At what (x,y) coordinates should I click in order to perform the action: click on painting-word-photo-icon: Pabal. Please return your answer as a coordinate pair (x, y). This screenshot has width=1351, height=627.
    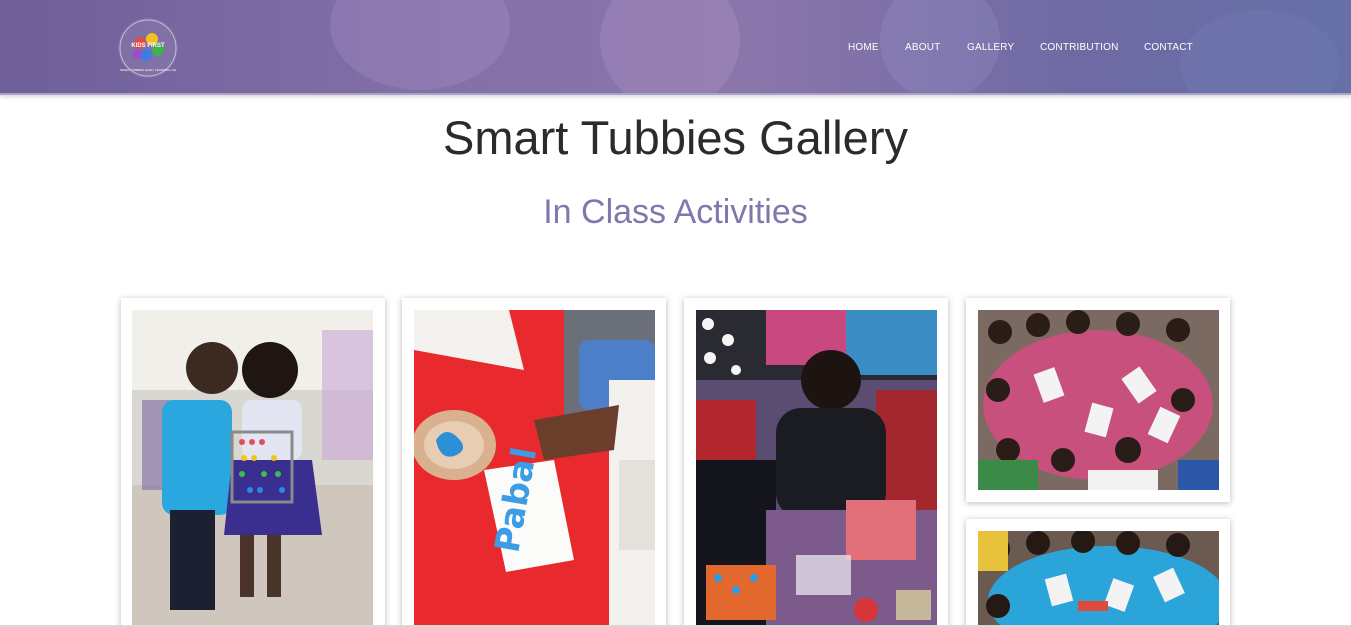
    Looking at the image, I should click on (534, 468).